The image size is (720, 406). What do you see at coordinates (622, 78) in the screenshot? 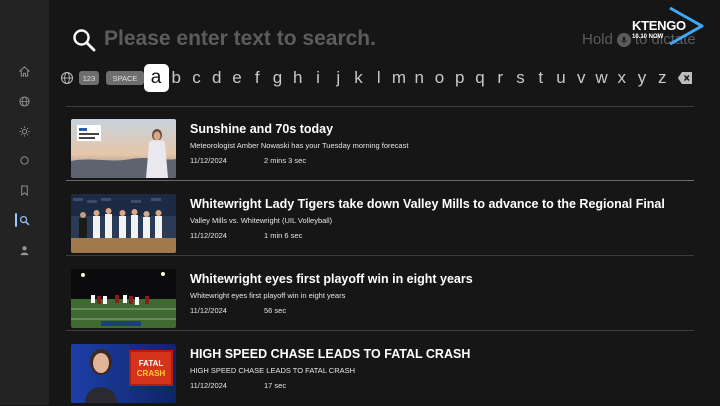
I see `key-x: x` at bounding box center [622, 78].